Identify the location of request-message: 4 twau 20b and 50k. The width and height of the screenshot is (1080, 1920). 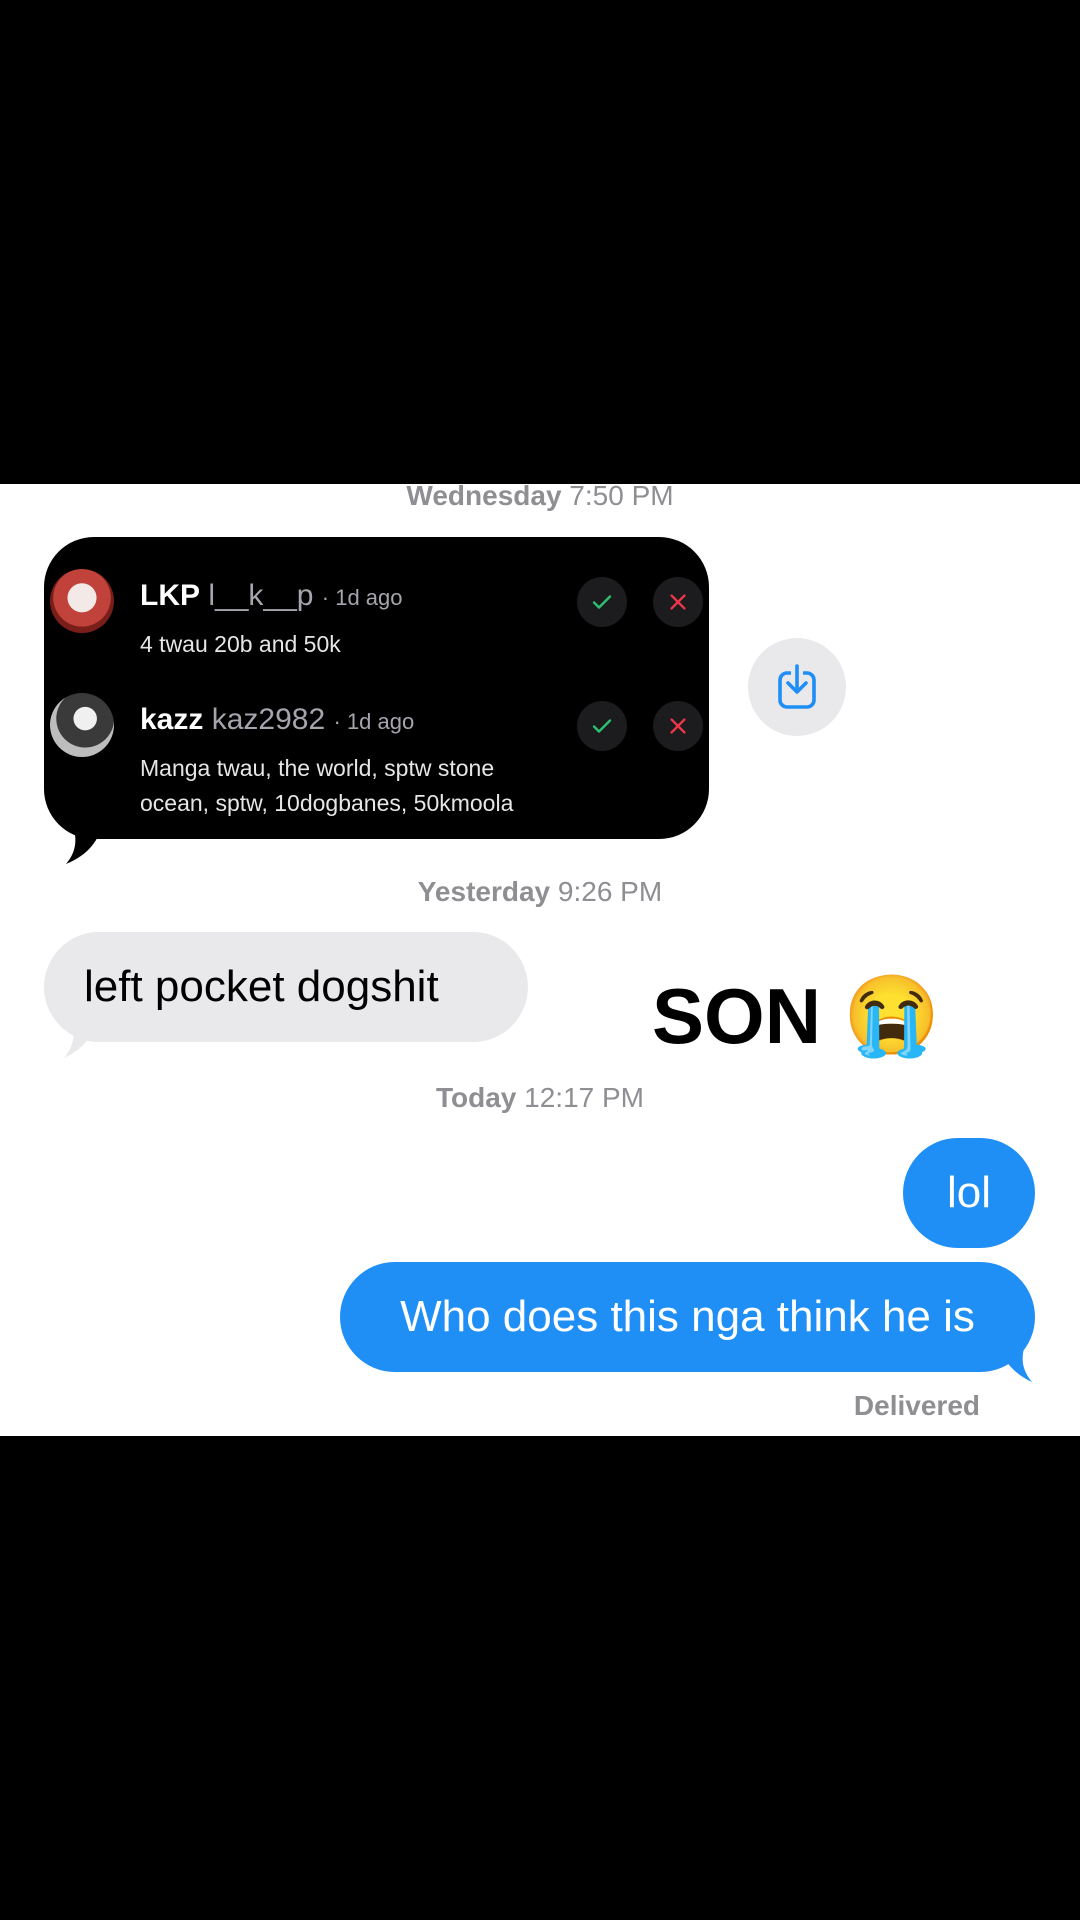
(240, 644).